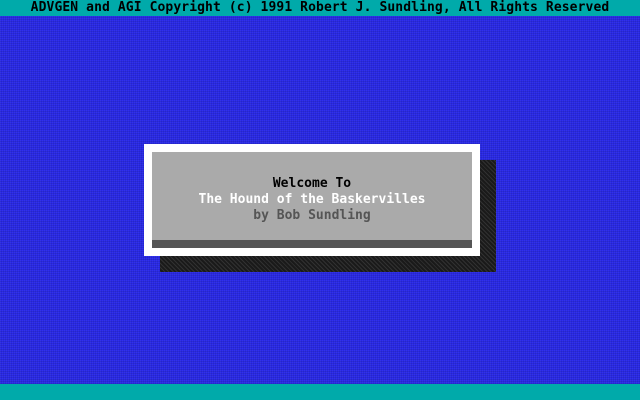  Describe the element at coordinates (312, 183) in the screenshot. I see `welcome-text: Welcome To` at that location.